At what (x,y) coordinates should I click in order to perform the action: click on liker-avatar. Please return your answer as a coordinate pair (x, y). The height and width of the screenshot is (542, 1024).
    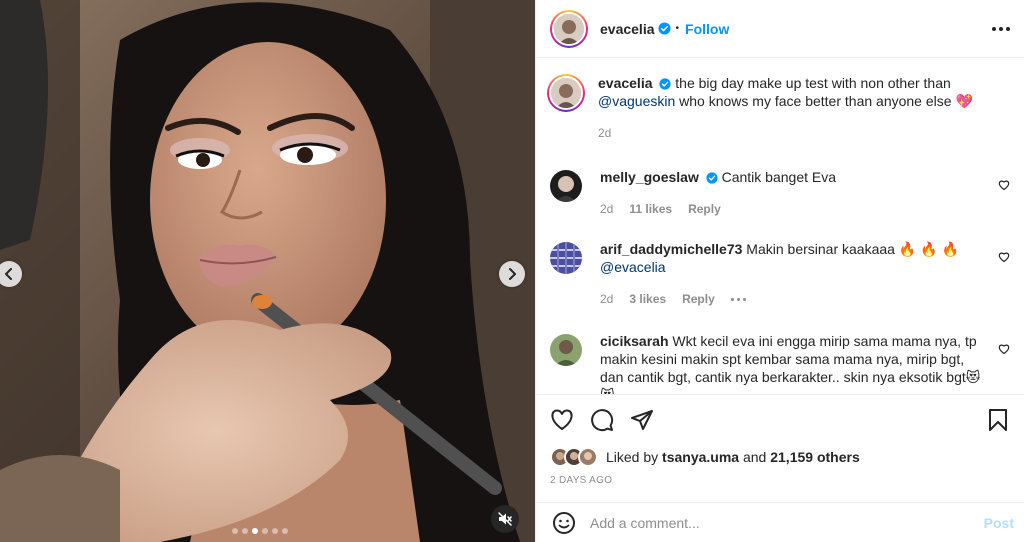
    Looking at the image, I should click on (588, 457).